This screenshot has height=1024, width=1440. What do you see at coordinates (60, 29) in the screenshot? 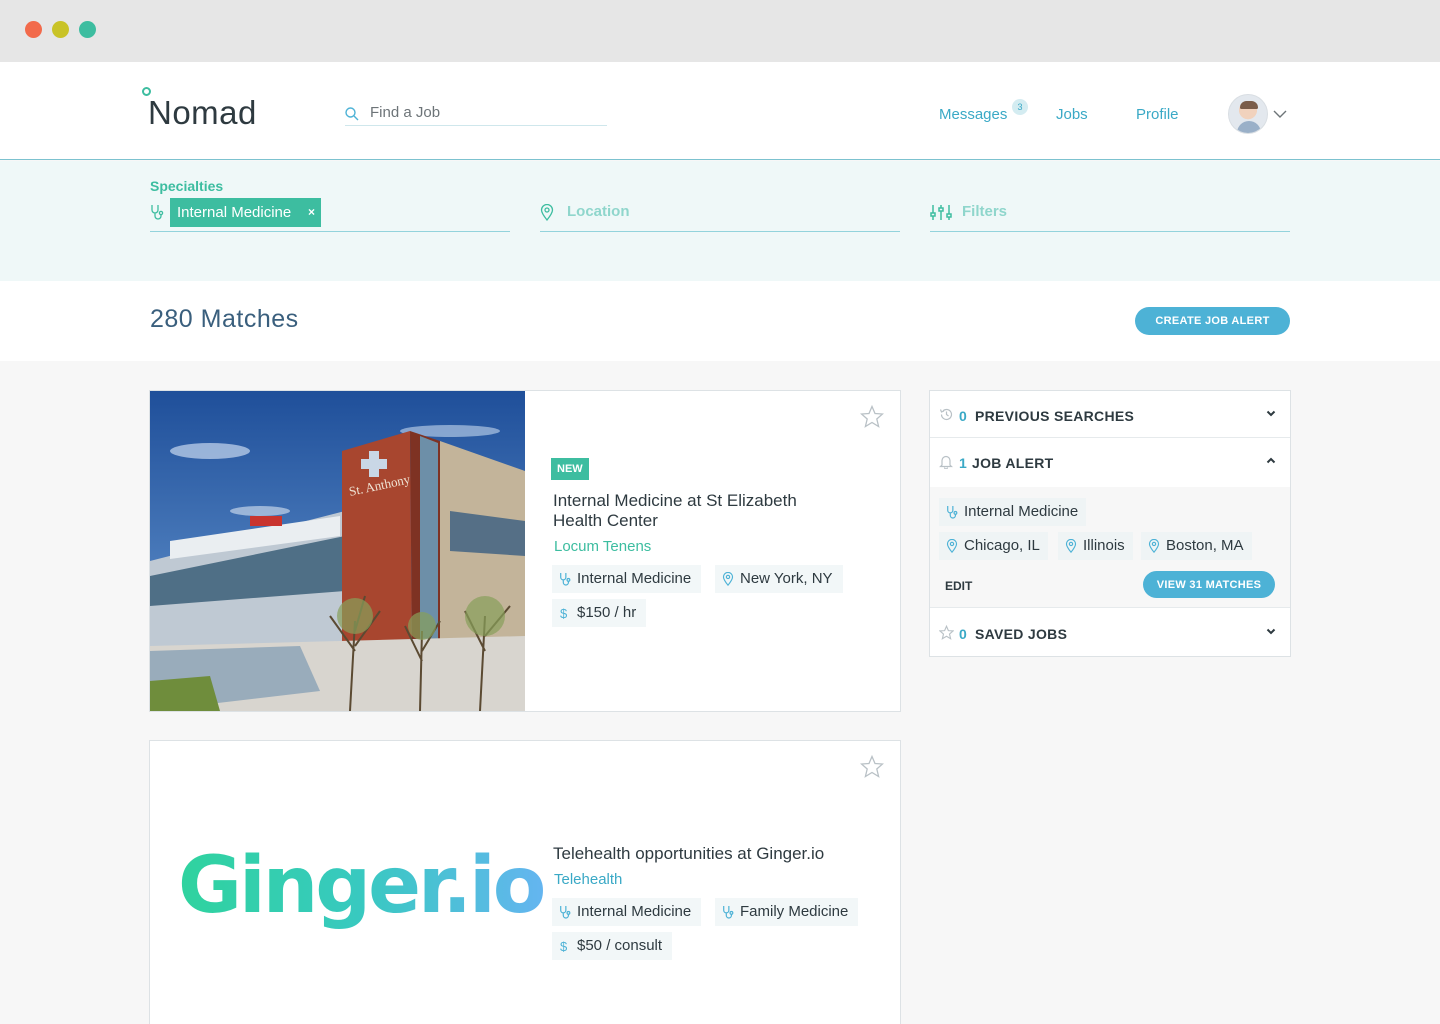
I see `minimize-window-button` at bounding box center [60, 29].